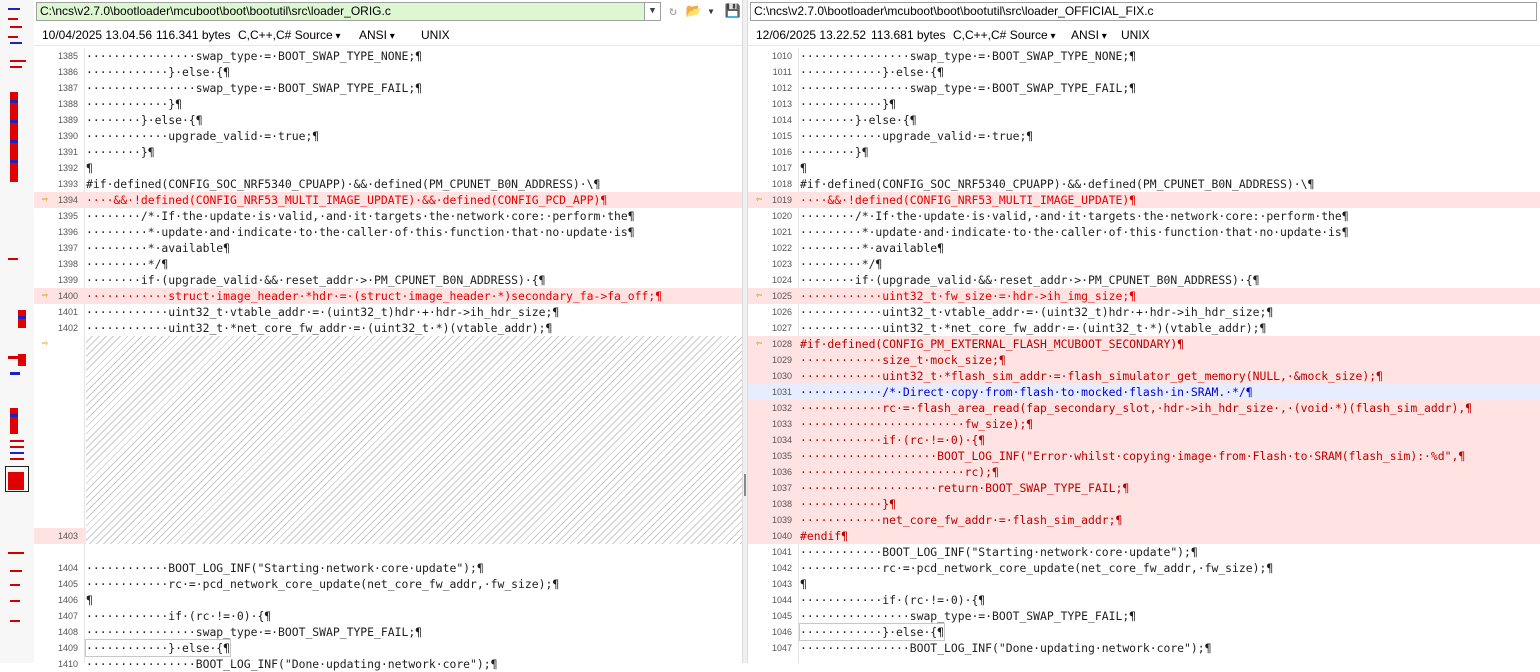  I want to click on code-line: 1036 ························rc);¶, so click(1144, 472).